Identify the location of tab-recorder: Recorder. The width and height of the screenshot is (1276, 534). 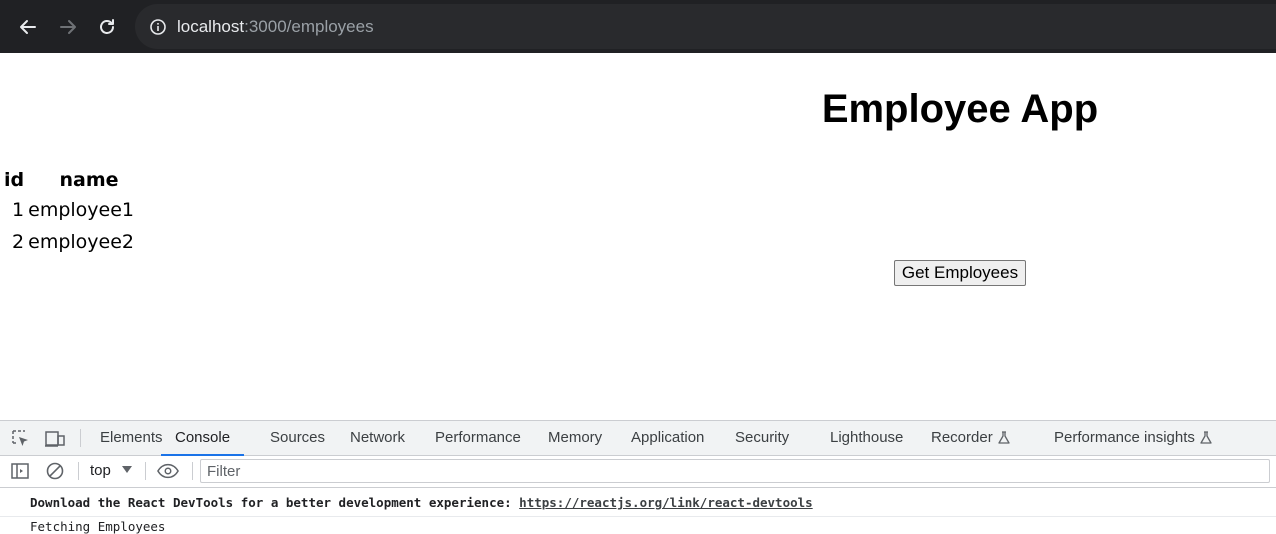
(971, 438).